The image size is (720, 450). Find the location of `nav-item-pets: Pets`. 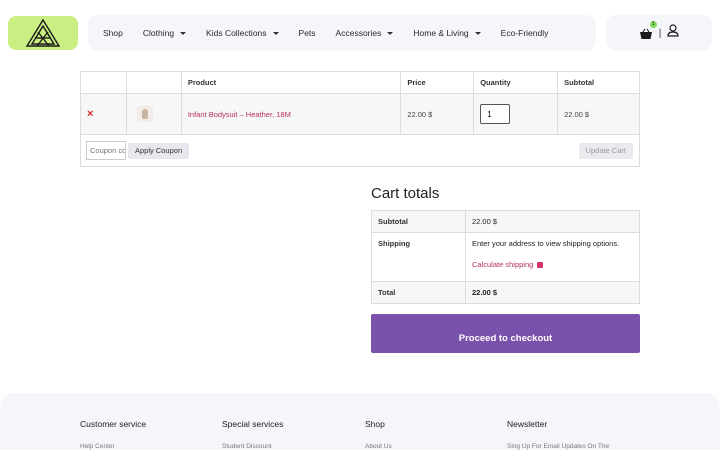

nav-item-pets: Pets is located at coordinates (307, 33).